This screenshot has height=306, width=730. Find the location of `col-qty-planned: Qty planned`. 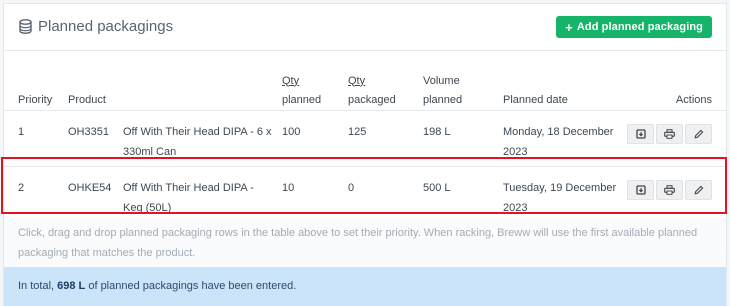

col-qty-planned: Qty planned is located at coordinates (315, 81).